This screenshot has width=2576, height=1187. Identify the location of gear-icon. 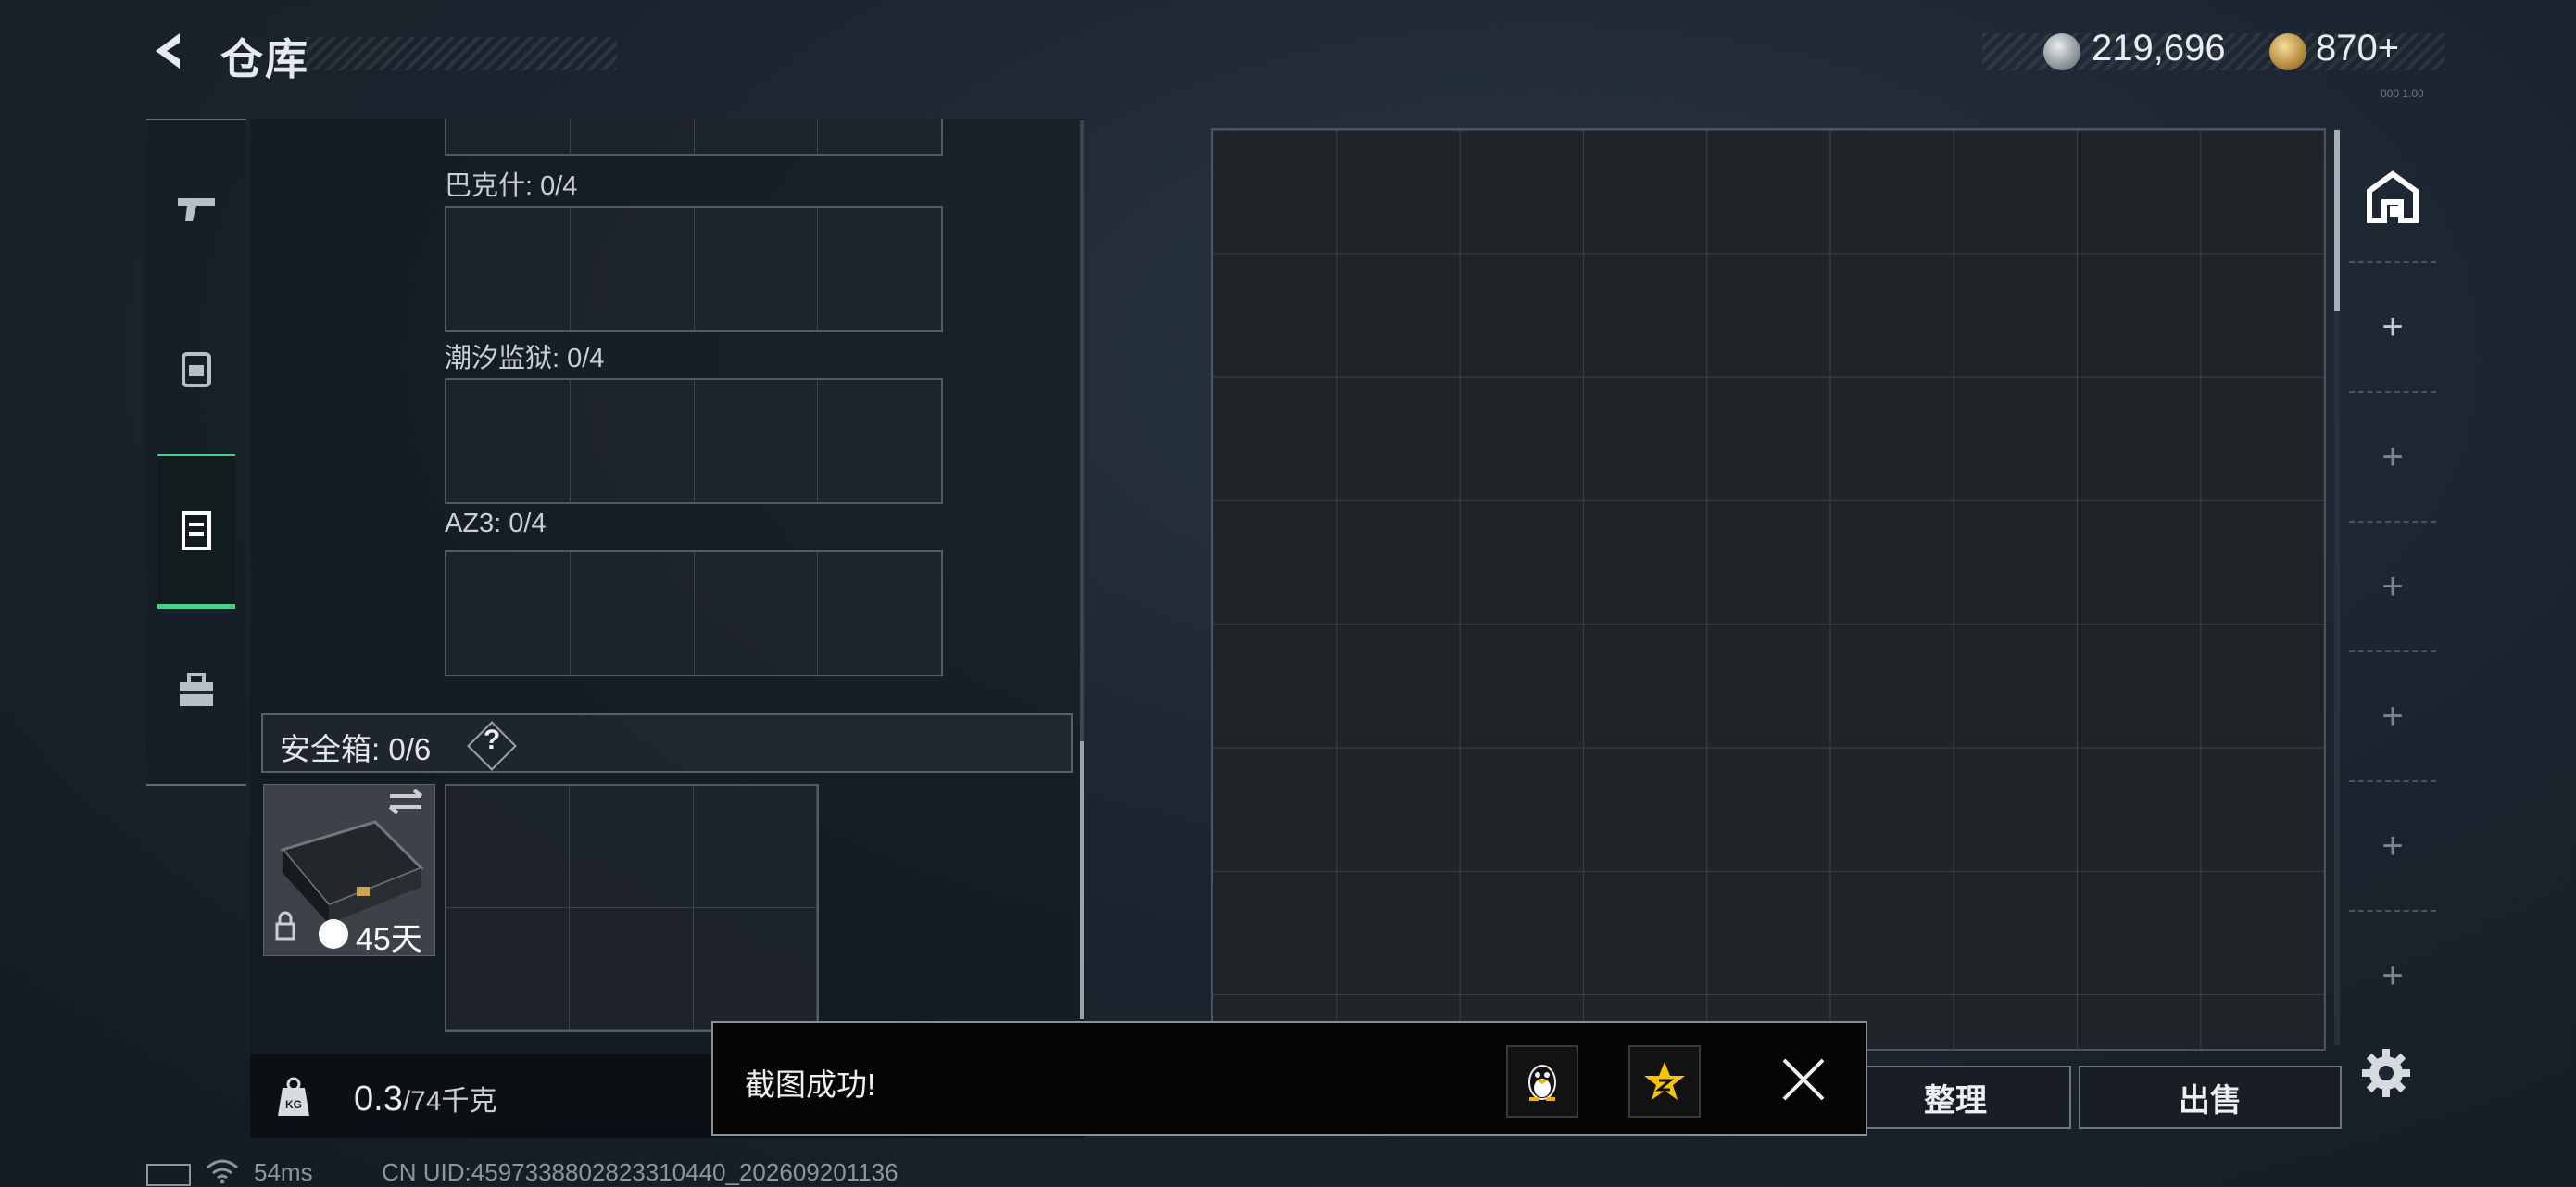
(2386, 1073).